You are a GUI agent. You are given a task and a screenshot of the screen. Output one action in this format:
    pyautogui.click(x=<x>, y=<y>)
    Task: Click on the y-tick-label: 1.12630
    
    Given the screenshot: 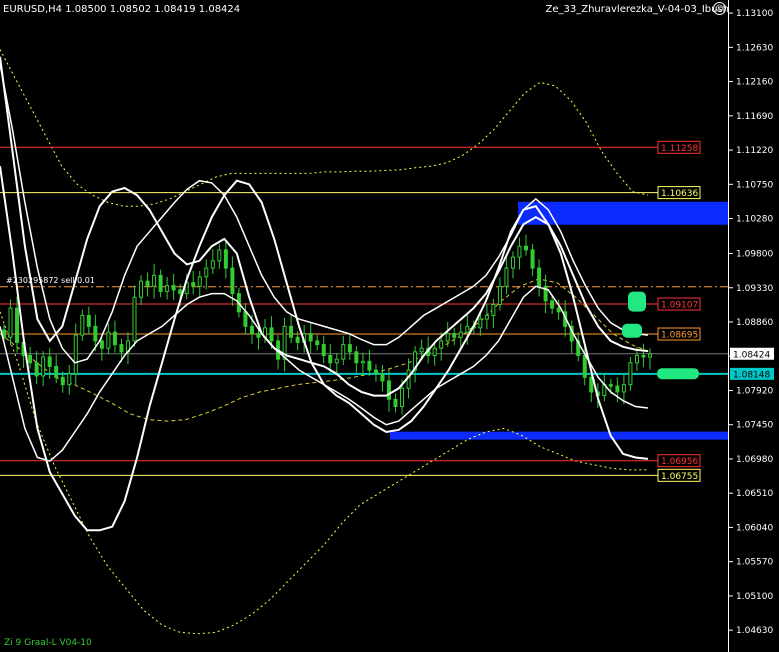 What is the action you would take?
    pyautogui.click(x=754, y=48)
    